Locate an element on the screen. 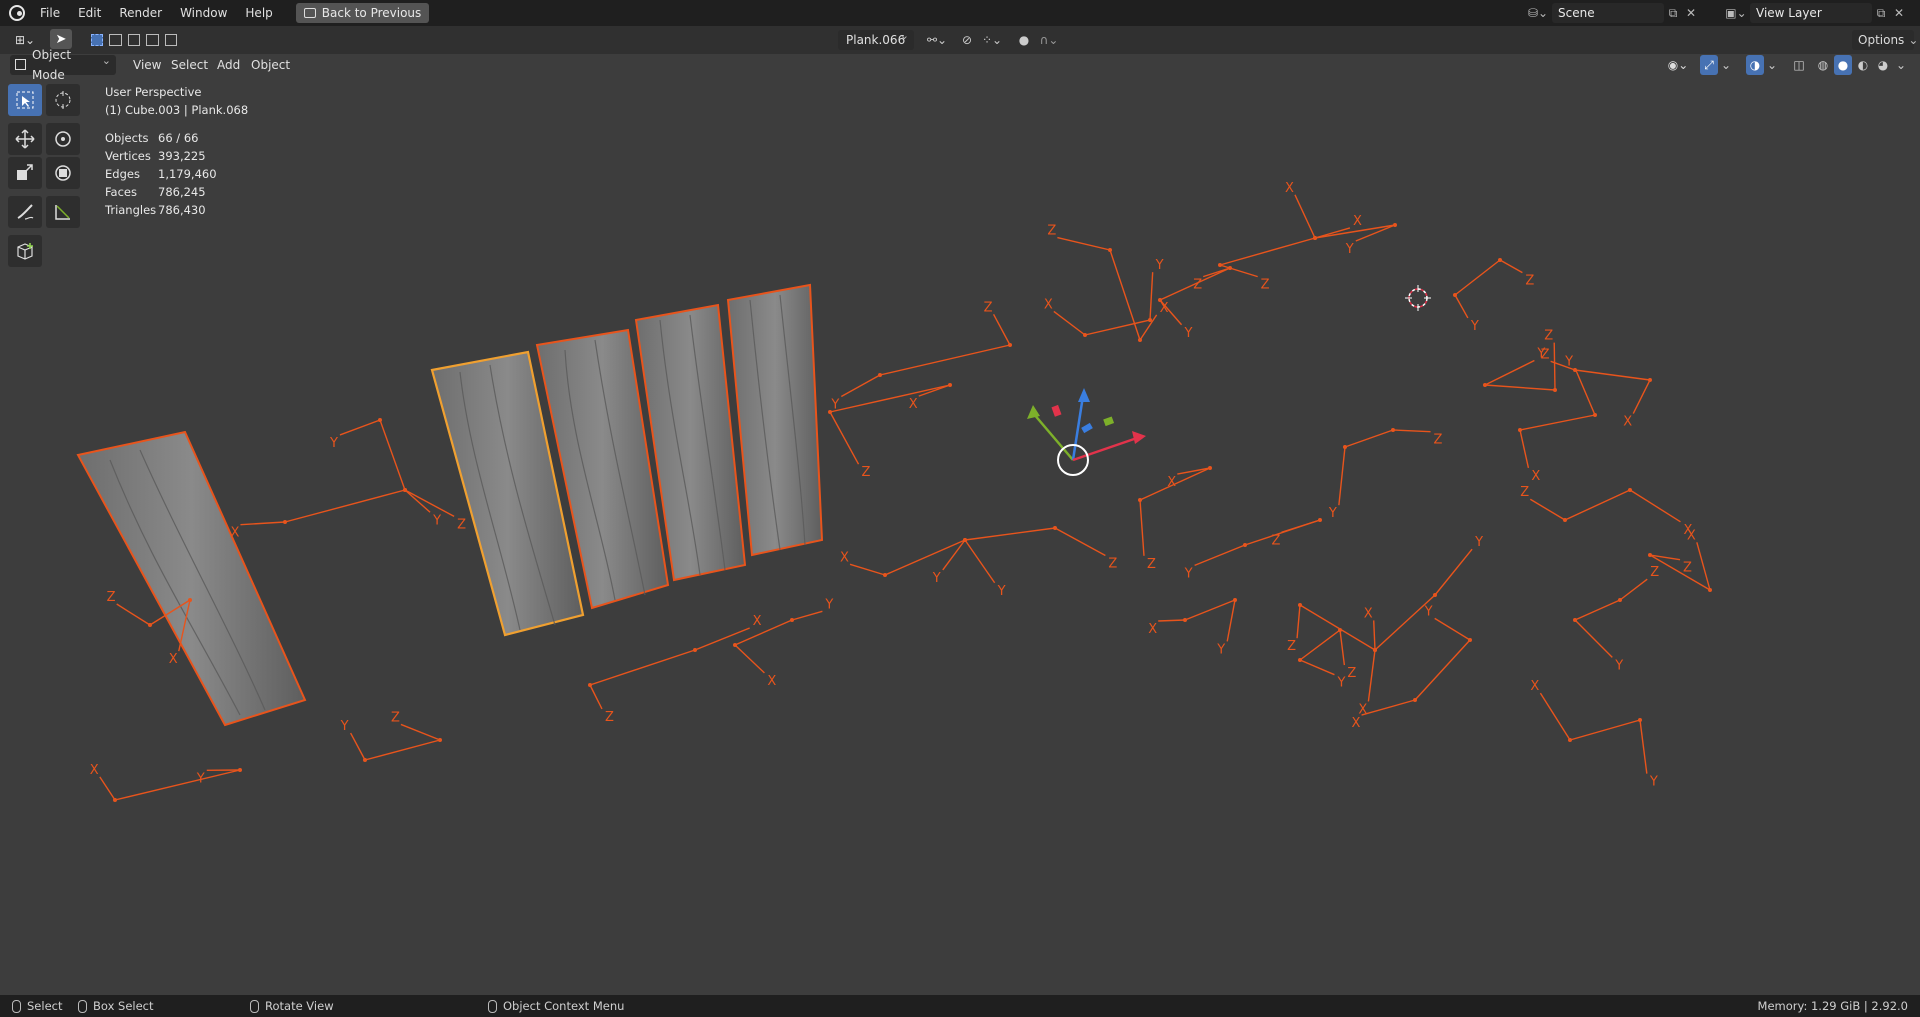 This screenshot has width=1920, height=1017. select-menu: Select is located at coordinates (189, 65).